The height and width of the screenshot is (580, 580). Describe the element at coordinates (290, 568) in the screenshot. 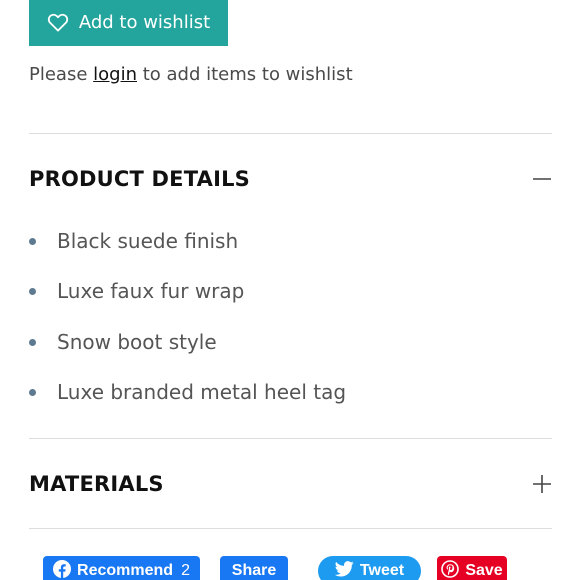

I see `social-share-bar: Recommend 2 Share Tweet Save` at that location.